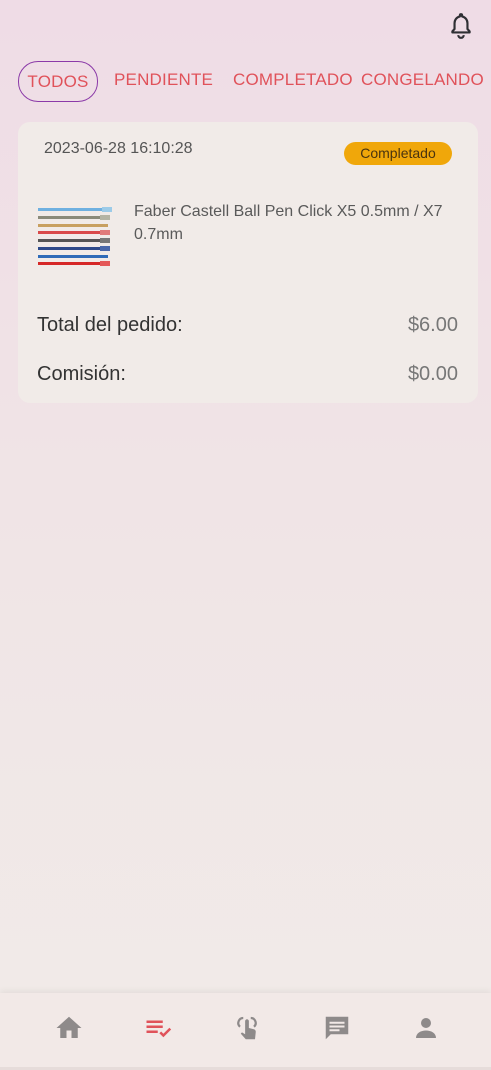 The height and width of the screenshot is (1070, 491). Describe the element at coordinates (398, 153) in the screenshot. I see `status-badge: Completado` at that location.